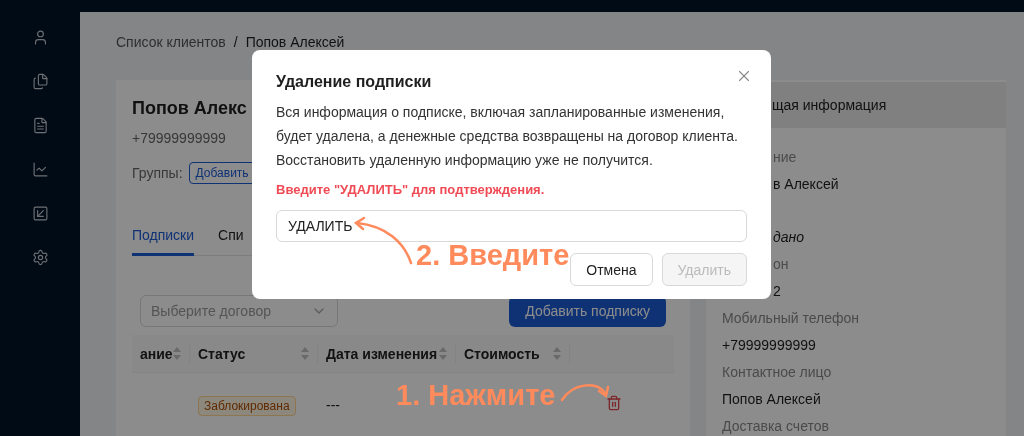 This screenshot has width=1024, height=436. What do you see at coordinates (507, 136) in the screenshot?
I see `dialog-text: будет удалена, а денежные средства возвращены на договор клиента.` at bounding box center [507, 136].